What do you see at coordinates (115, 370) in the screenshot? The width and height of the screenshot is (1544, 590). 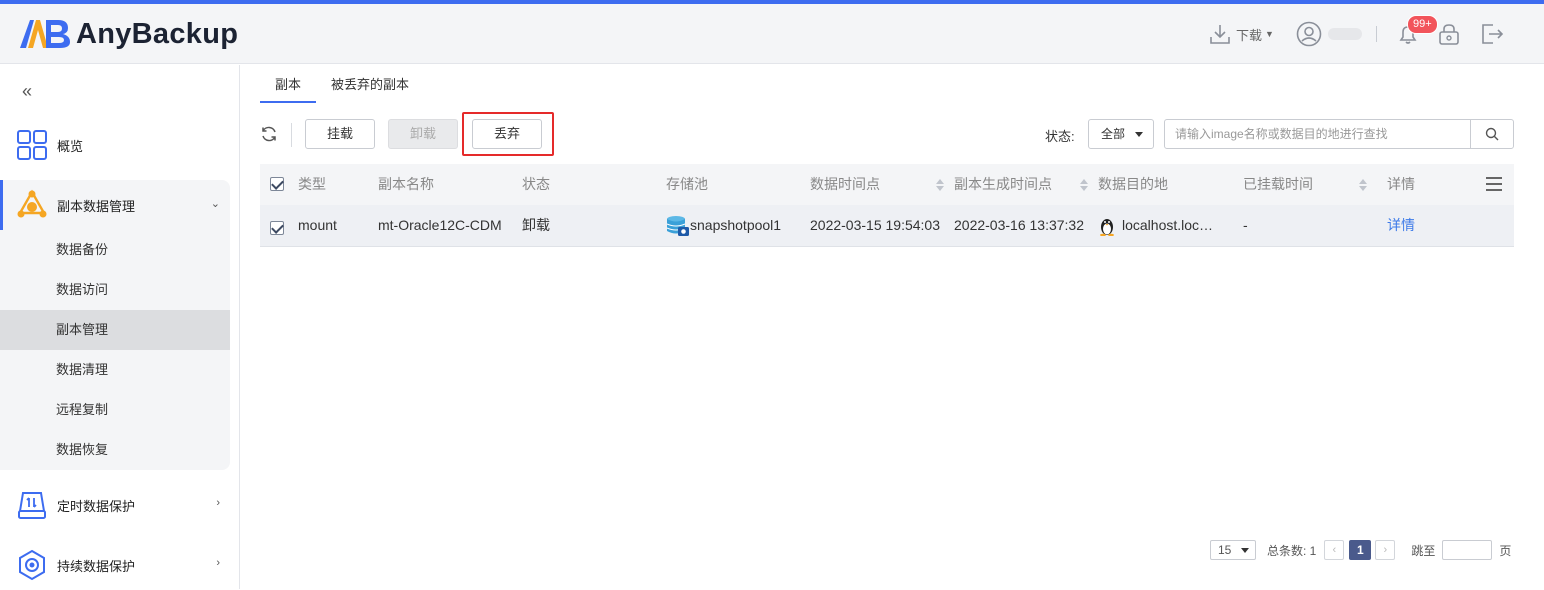 I see `sidebar-subitem-data-cleanup: 数据清理` at bounding box center [115, 370].